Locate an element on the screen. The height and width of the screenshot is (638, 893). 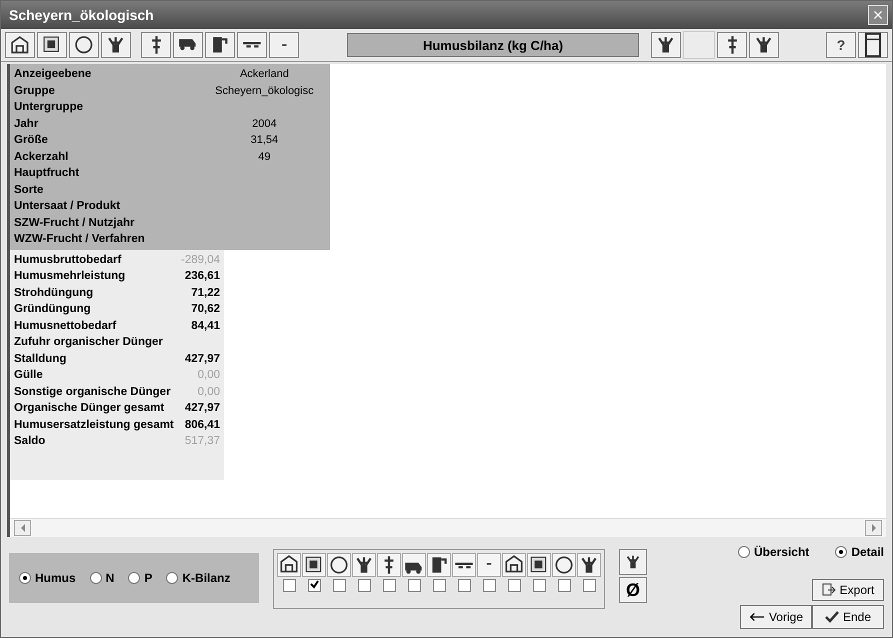
view-radio: Übersicht is located at coordinates (774, 552).